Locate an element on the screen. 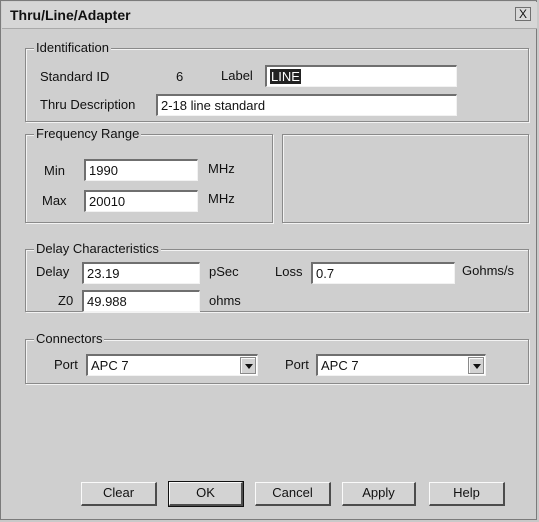 This screenshot has height=522, width=539. port-1-label: Port is located at coordinates (66, 364).